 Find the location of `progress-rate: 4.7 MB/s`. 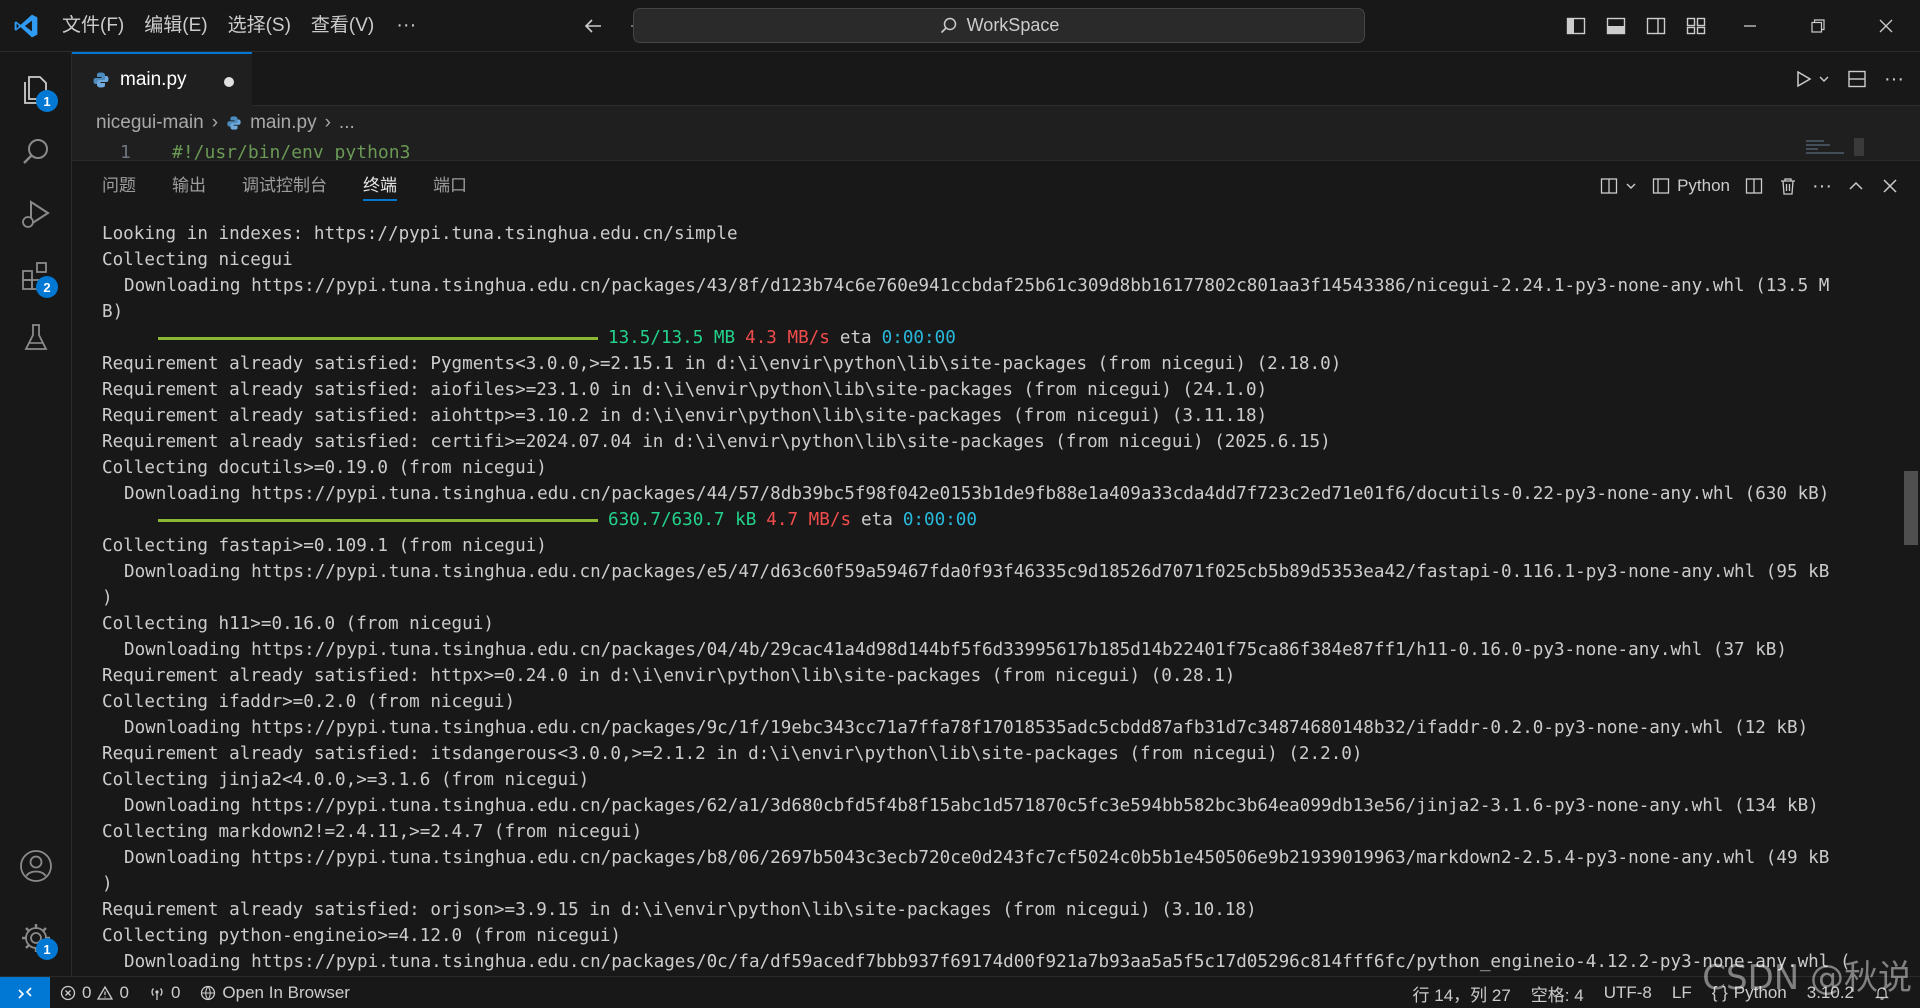

progress-rate: 4.7 MB/s is located at coordinates (809, 520).